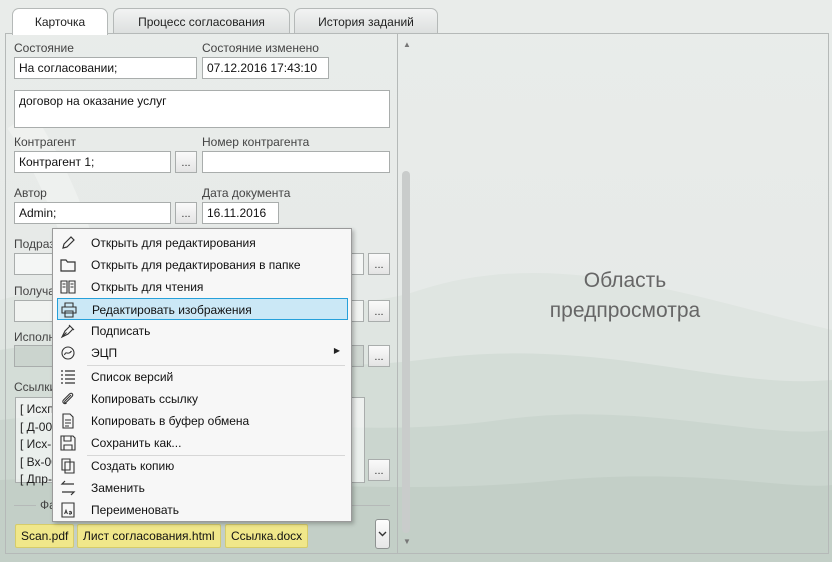 This screenshot has width=832, height=562. I want to click on menu-item-create-copy: Создать копию, so click(202, 466).